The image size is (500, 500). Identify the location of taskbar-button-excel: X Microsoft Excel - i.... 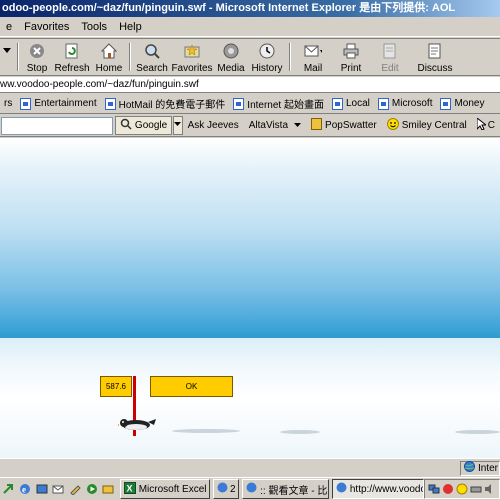
(165, 489).